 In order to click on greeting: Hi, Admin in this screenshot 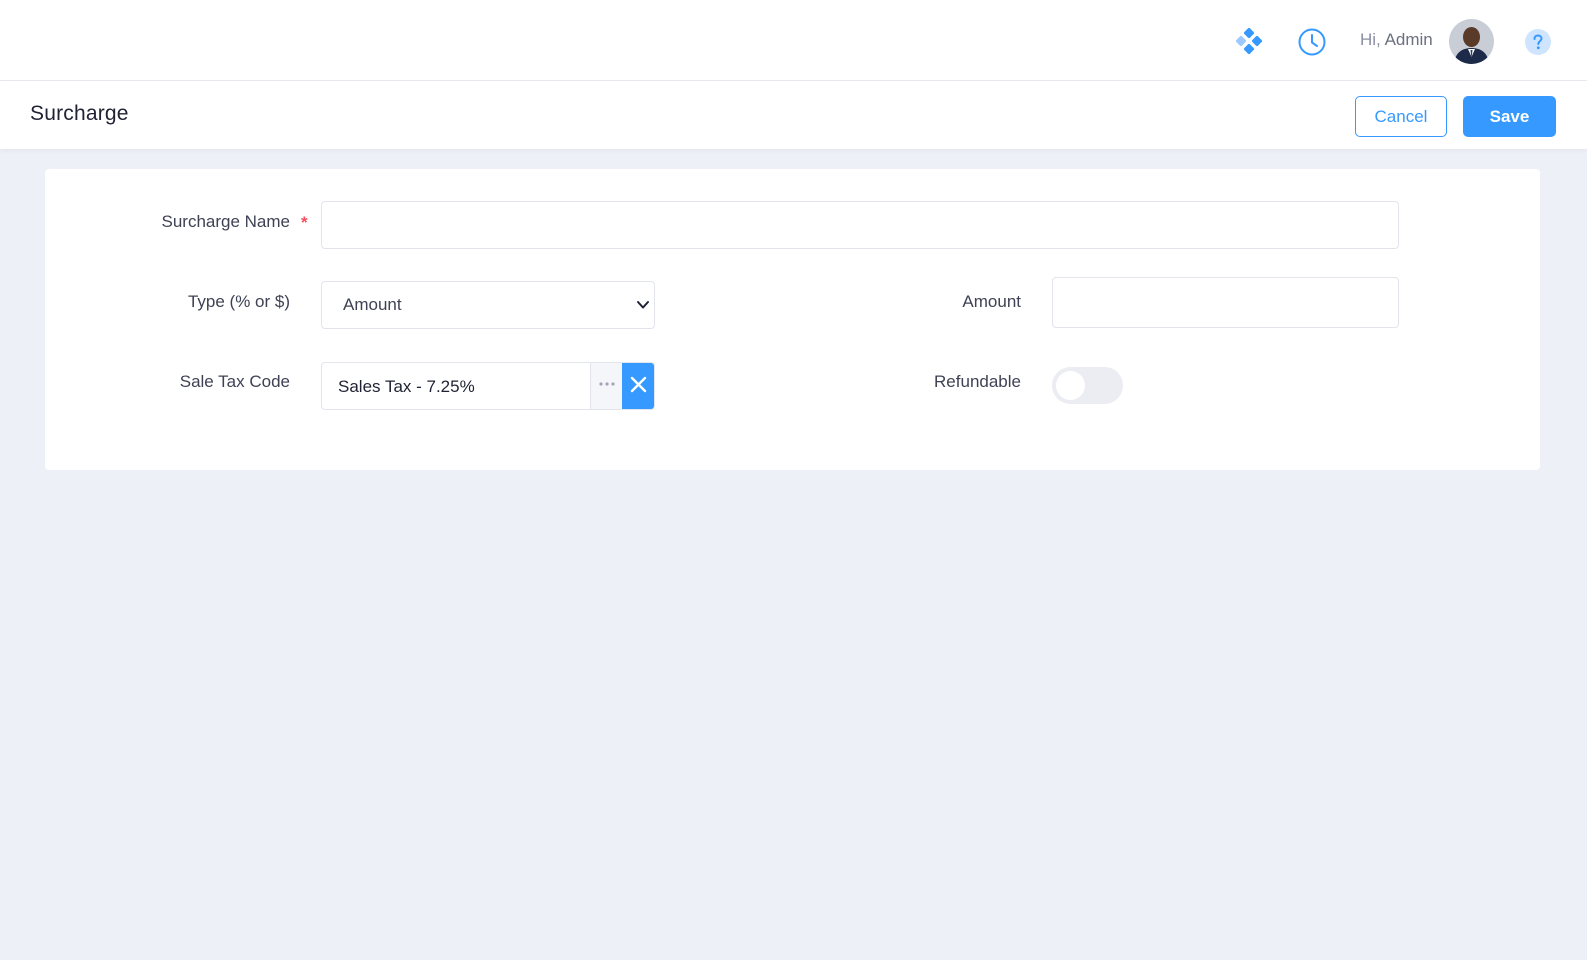, I will do `click(1396, 40)`.